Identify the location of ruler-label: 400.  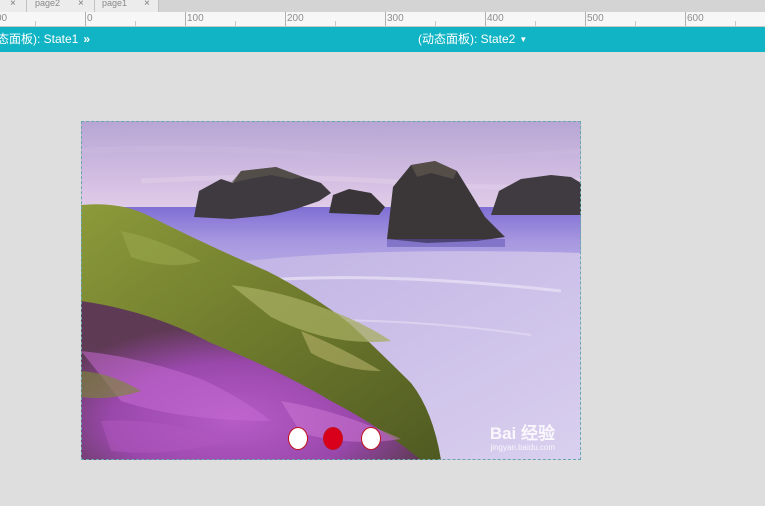
(495, 18).